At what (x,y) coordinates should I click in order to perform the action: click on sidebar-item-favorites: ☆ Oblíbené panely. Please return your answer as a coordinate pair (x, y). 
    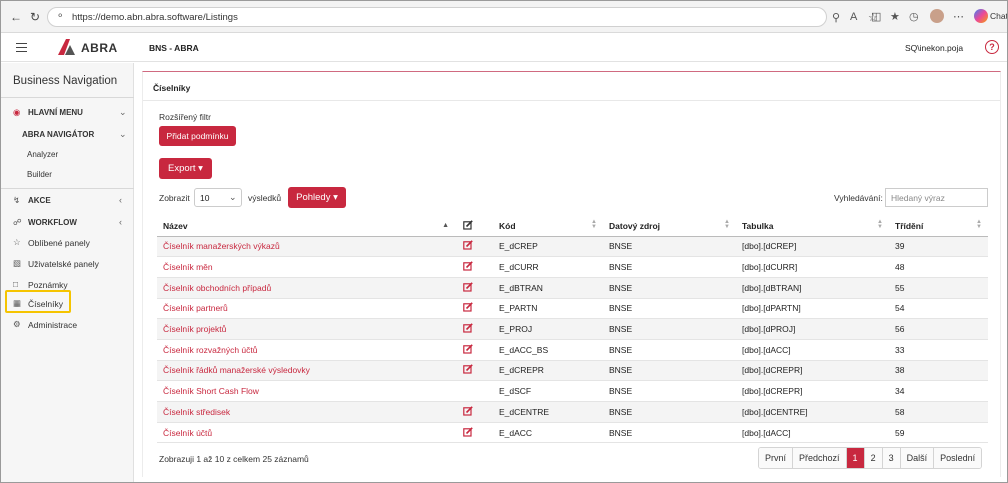
    Looking at the image, I should click on (67, 243).